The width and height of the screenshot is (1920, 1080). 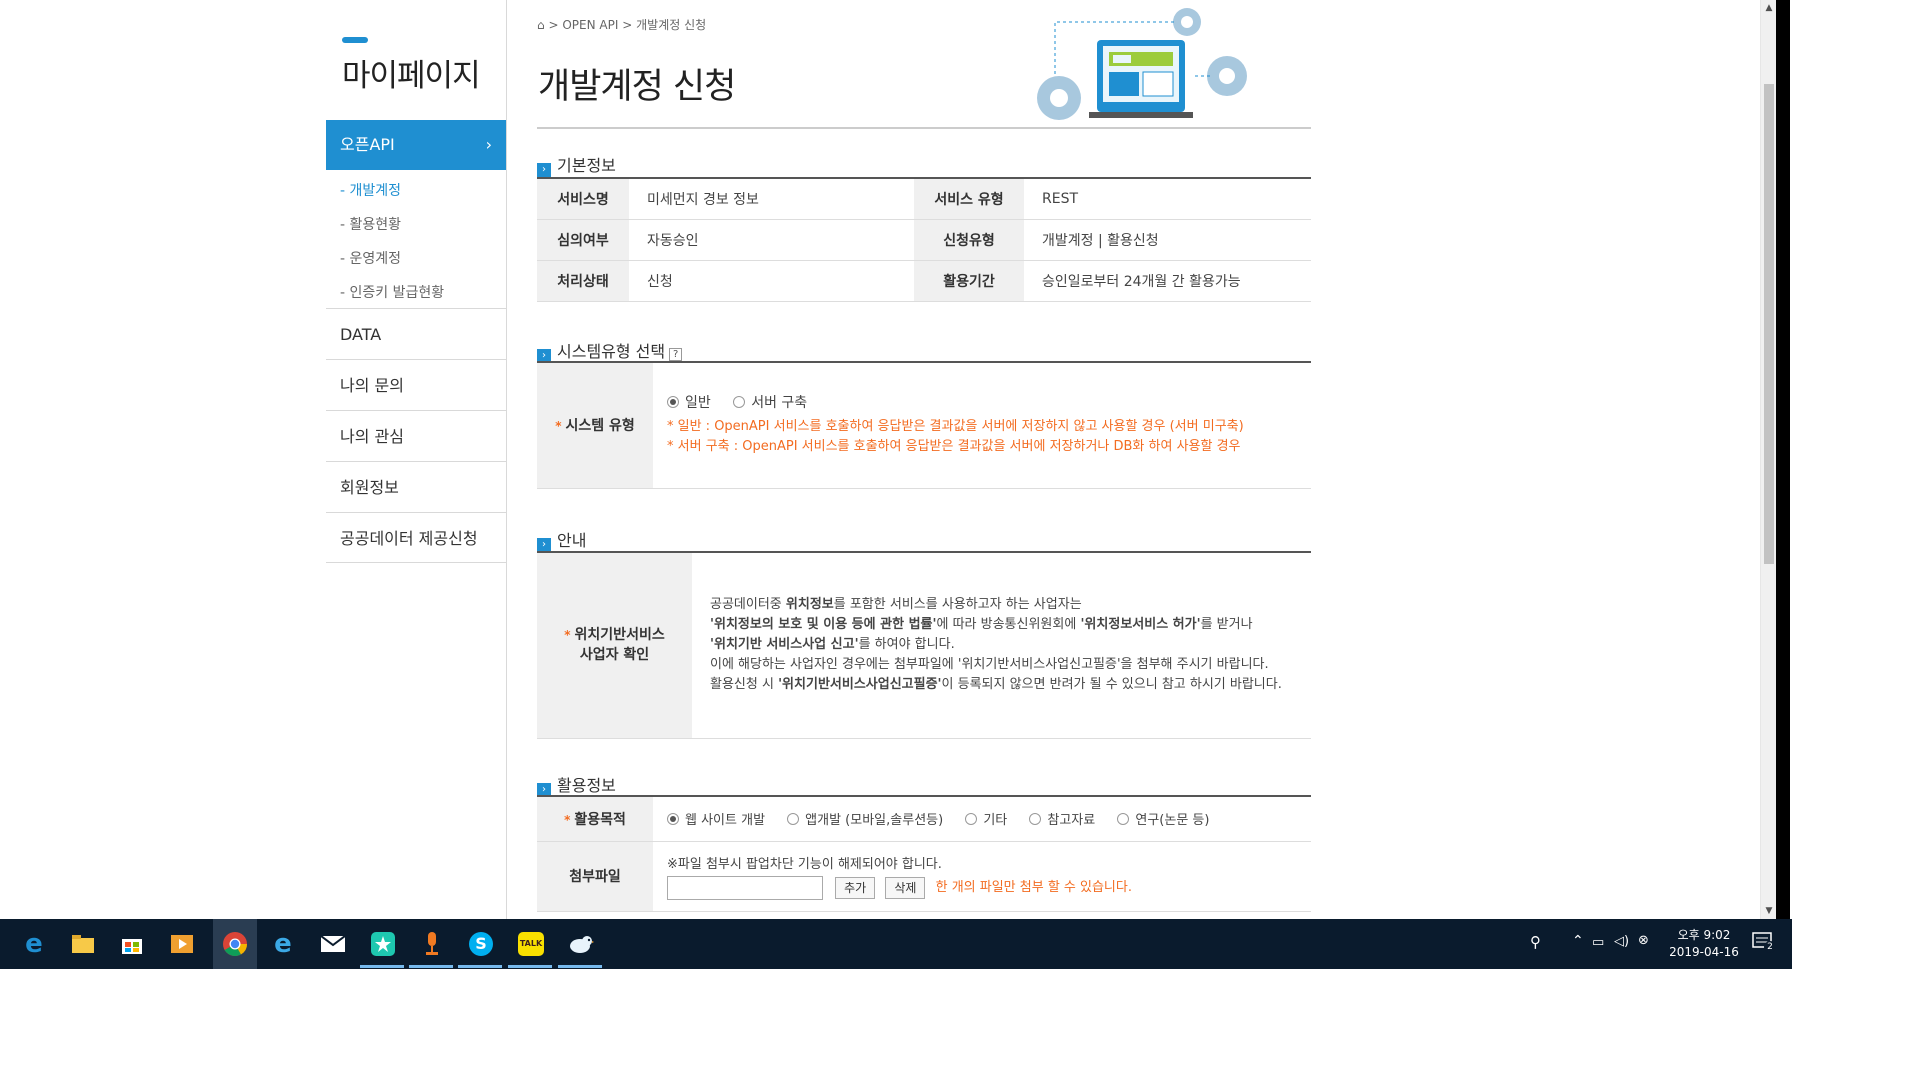 What do you see at coordinates (583, 281) in the screenshot?
I see `label-status: 처리상태` at bounding box center [583, 281].